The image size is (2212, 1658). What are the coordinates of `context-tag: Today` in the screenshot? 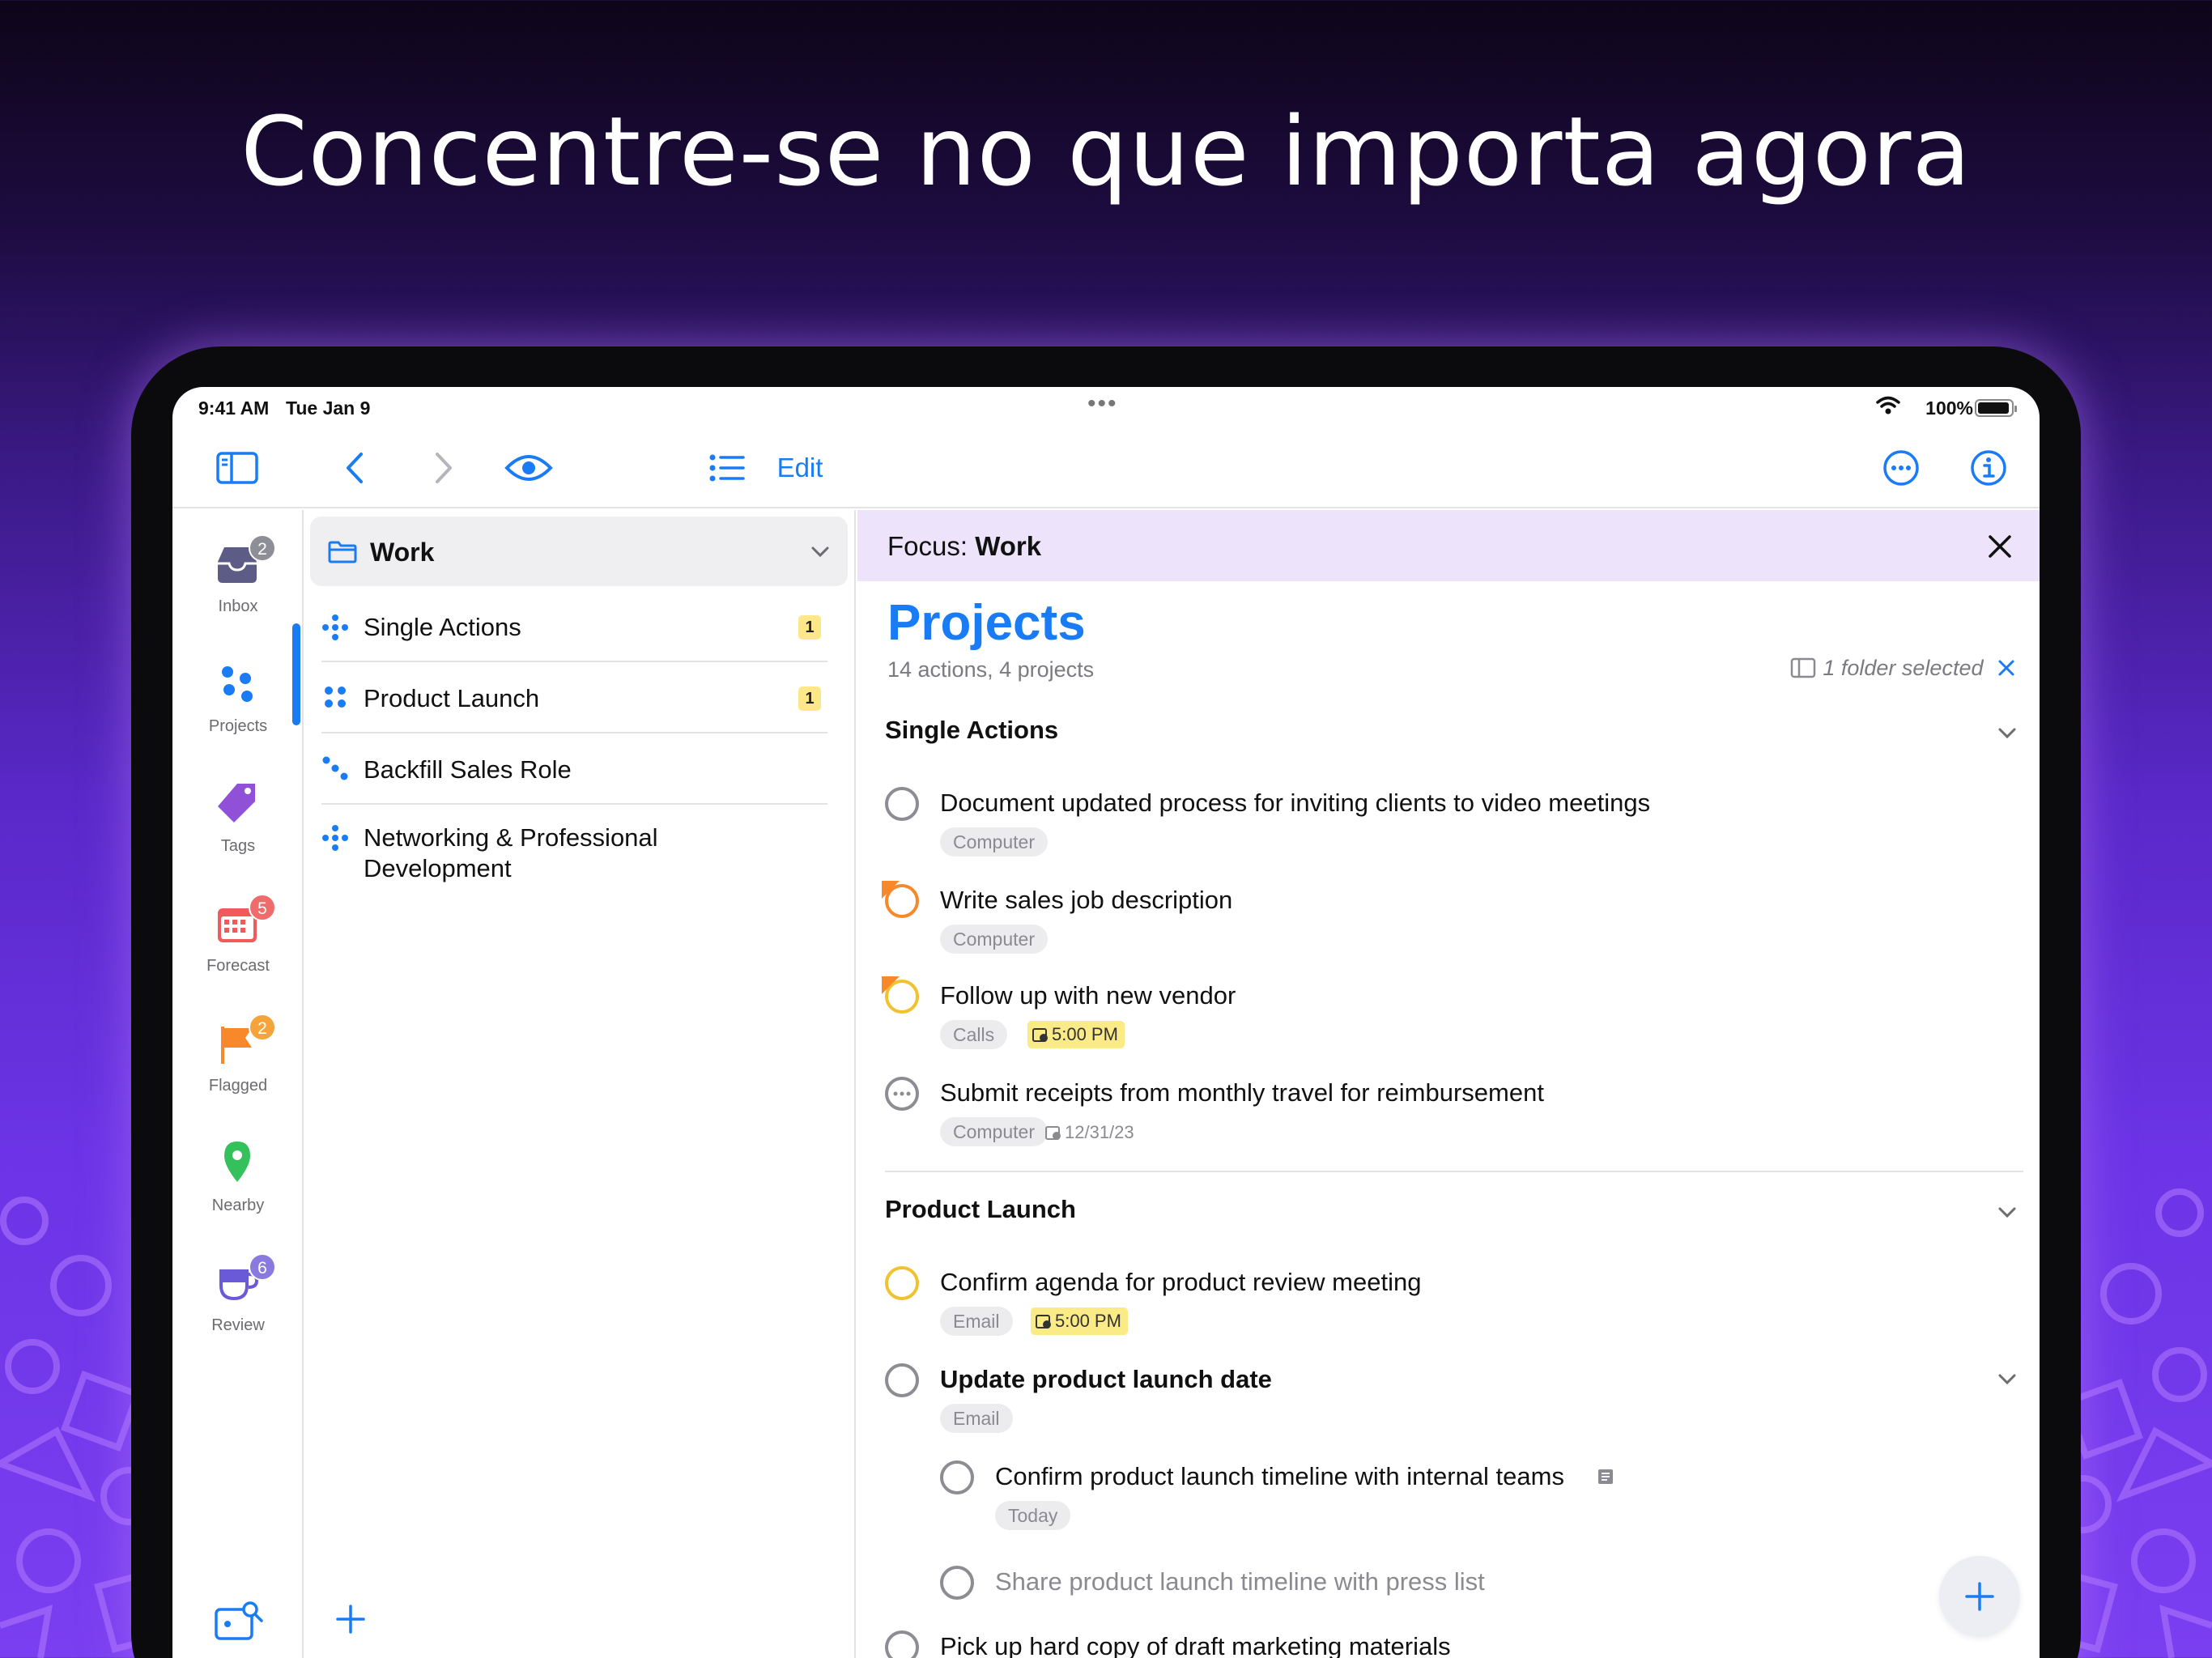 It's located at (1033, 1515).